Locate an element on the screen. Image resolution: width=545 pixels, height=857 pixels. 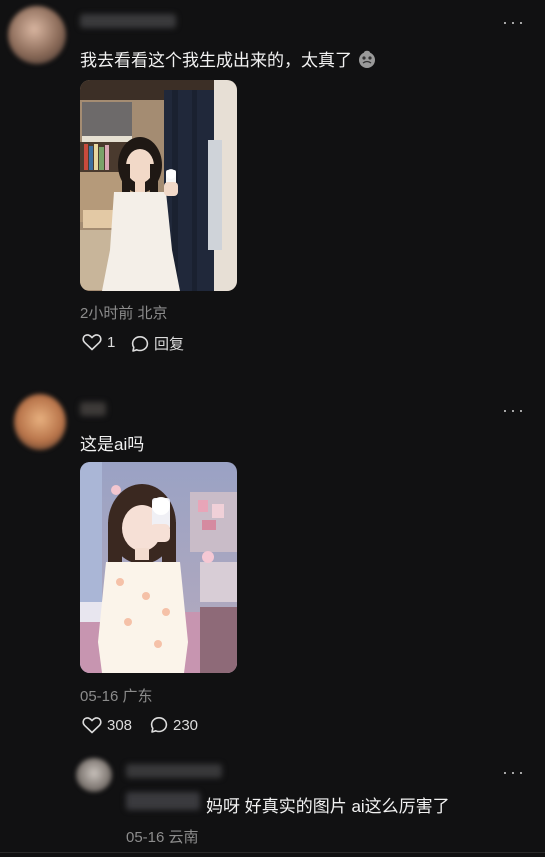
reply-button: 回复 is located at coordinates (157, 343).